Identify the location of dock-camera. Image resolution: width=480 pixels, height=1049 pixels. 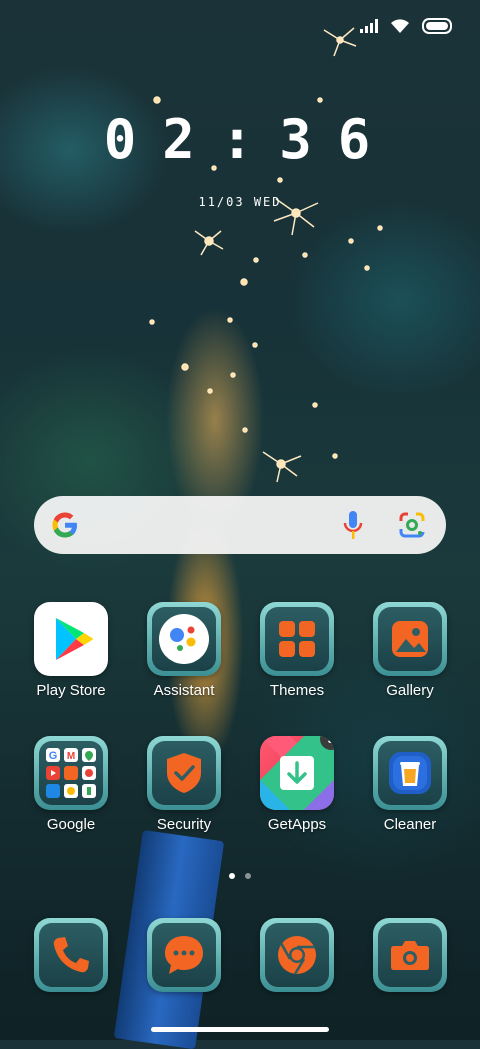
(410, 955).